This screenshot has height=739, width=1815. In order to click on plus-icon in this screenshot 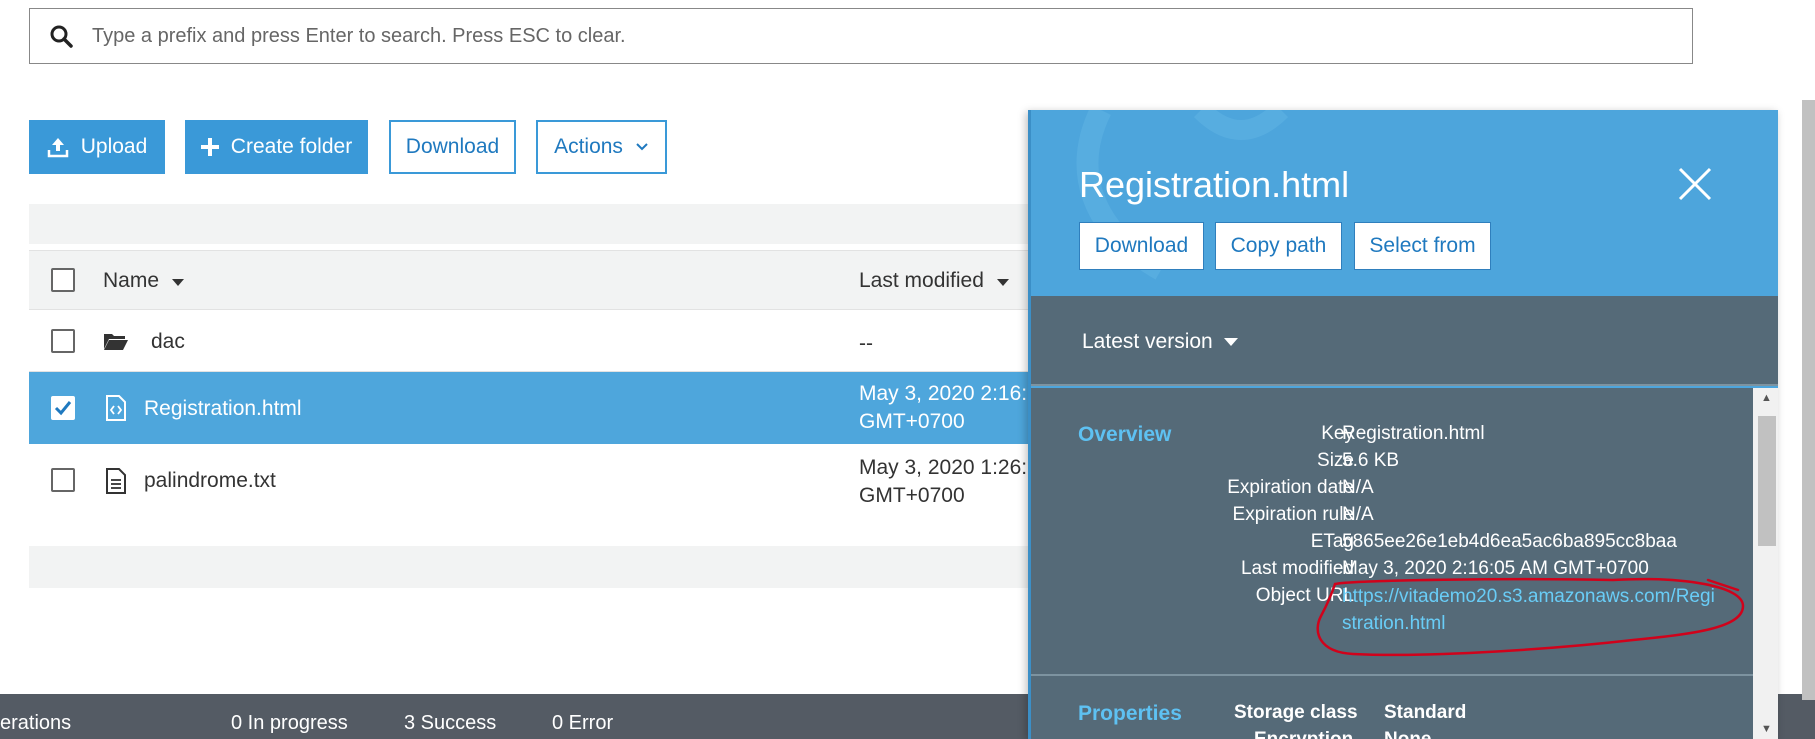, I will do `click(209, 147)`.